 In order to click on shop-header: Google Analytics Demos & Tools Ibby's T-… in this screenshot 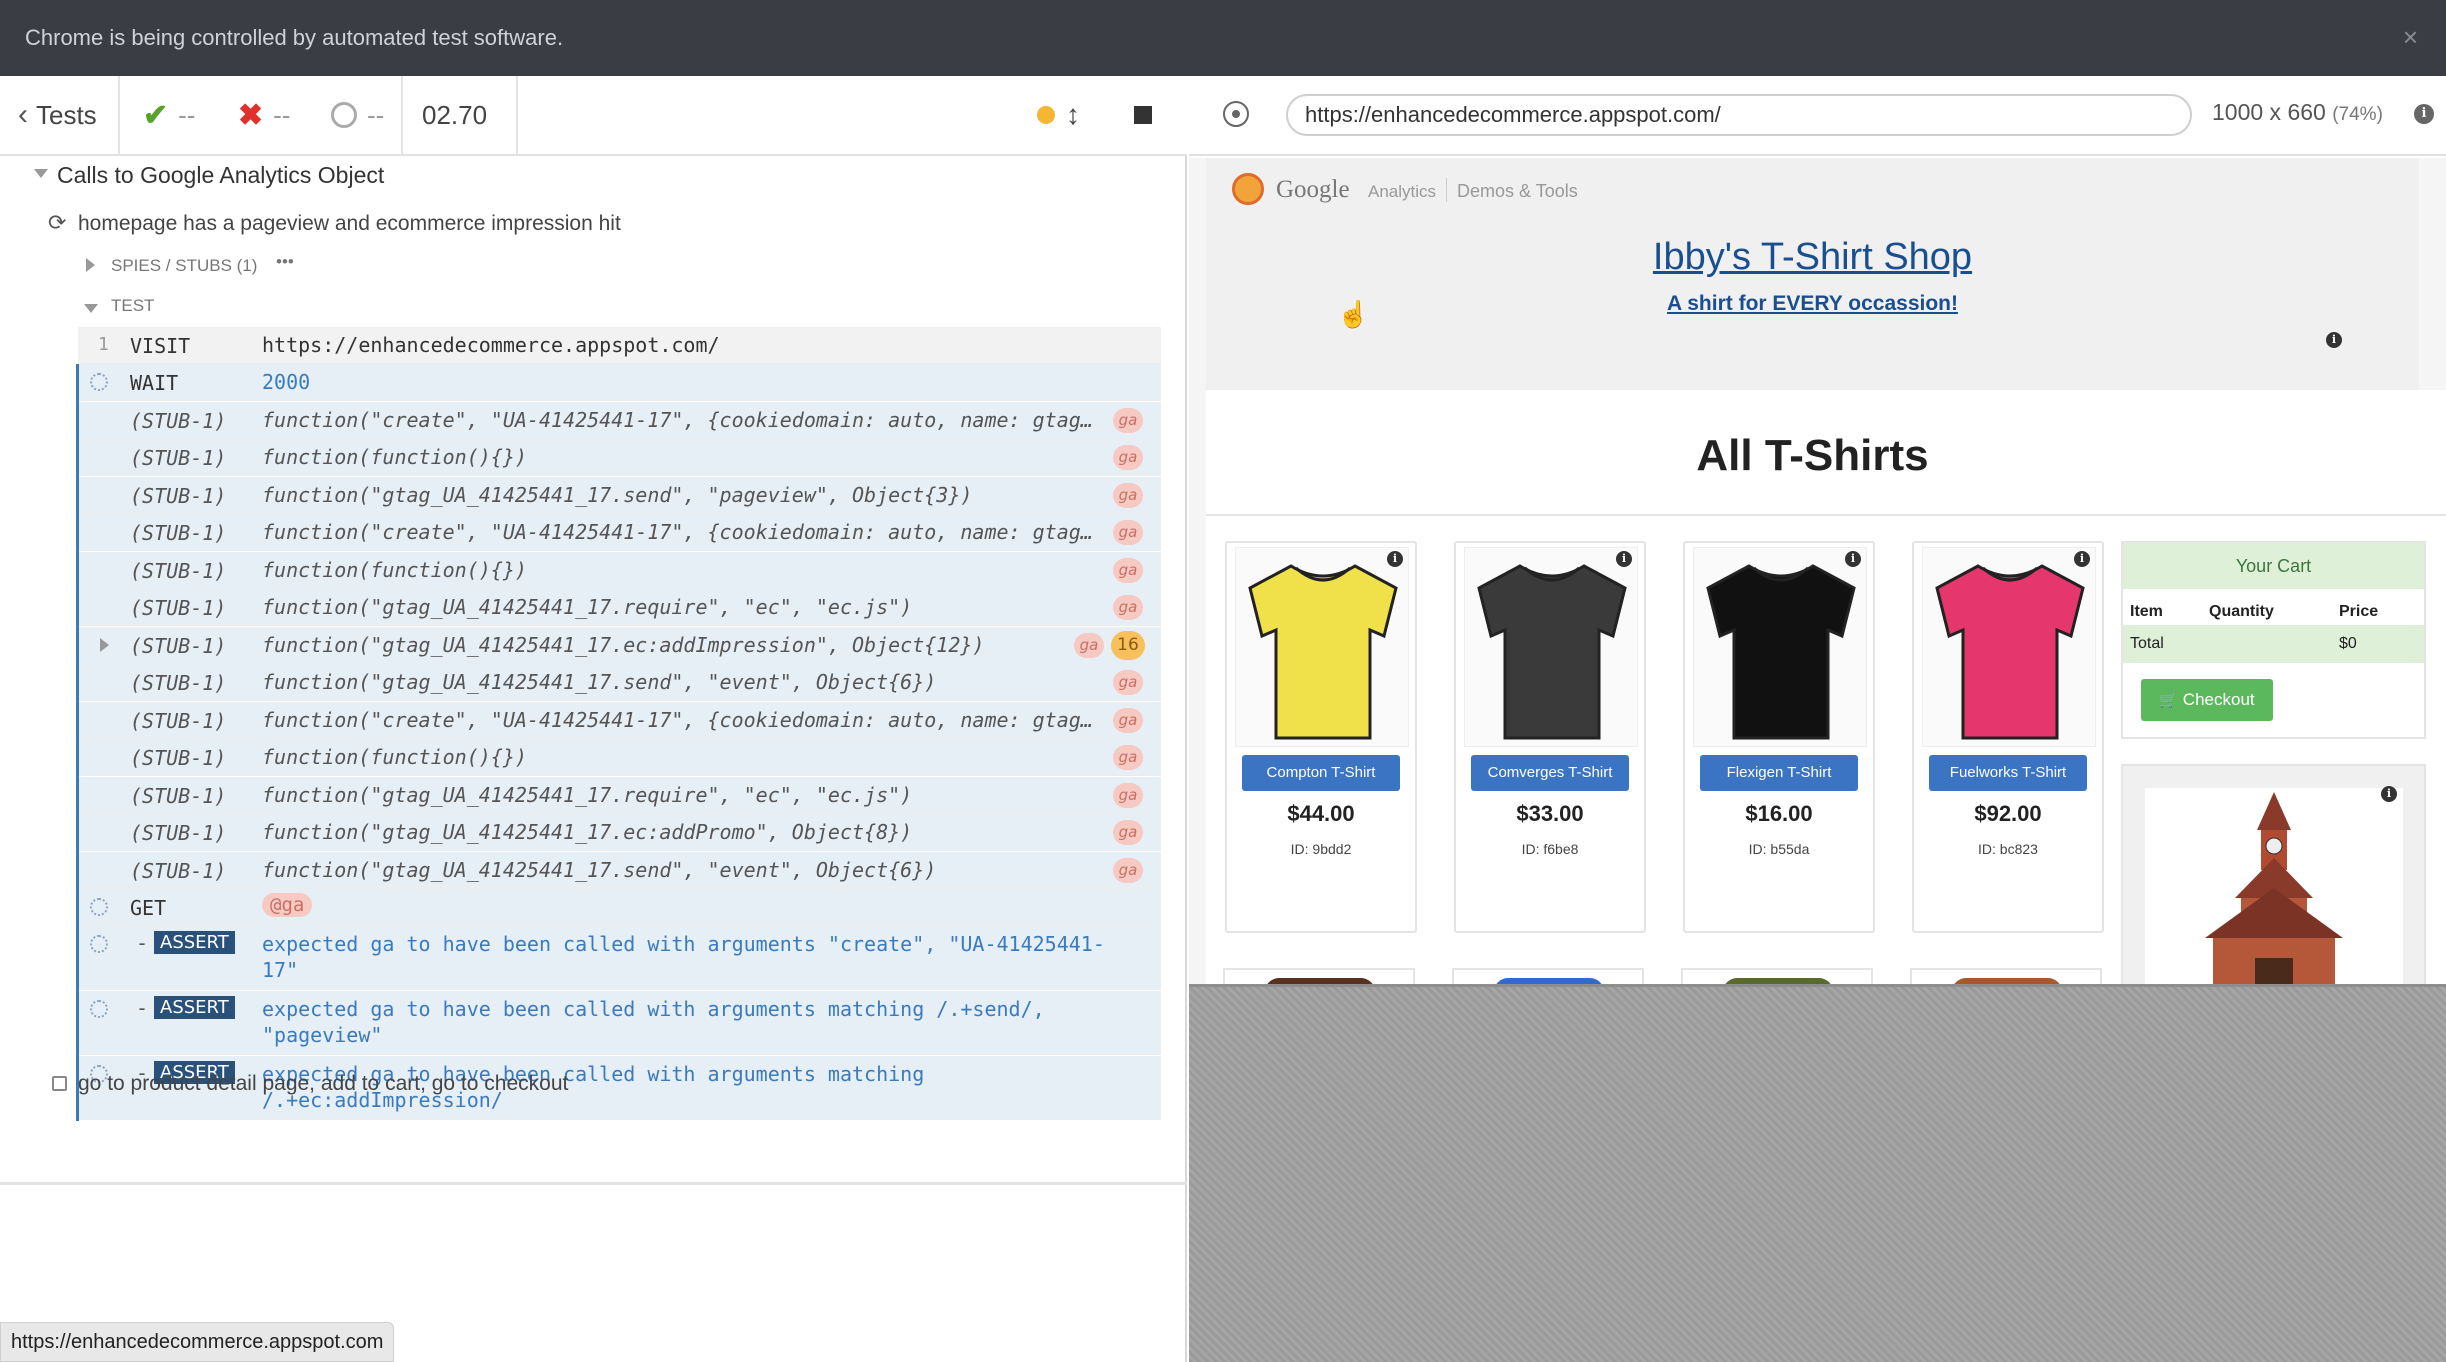, I will do `click(1812, 274)`.